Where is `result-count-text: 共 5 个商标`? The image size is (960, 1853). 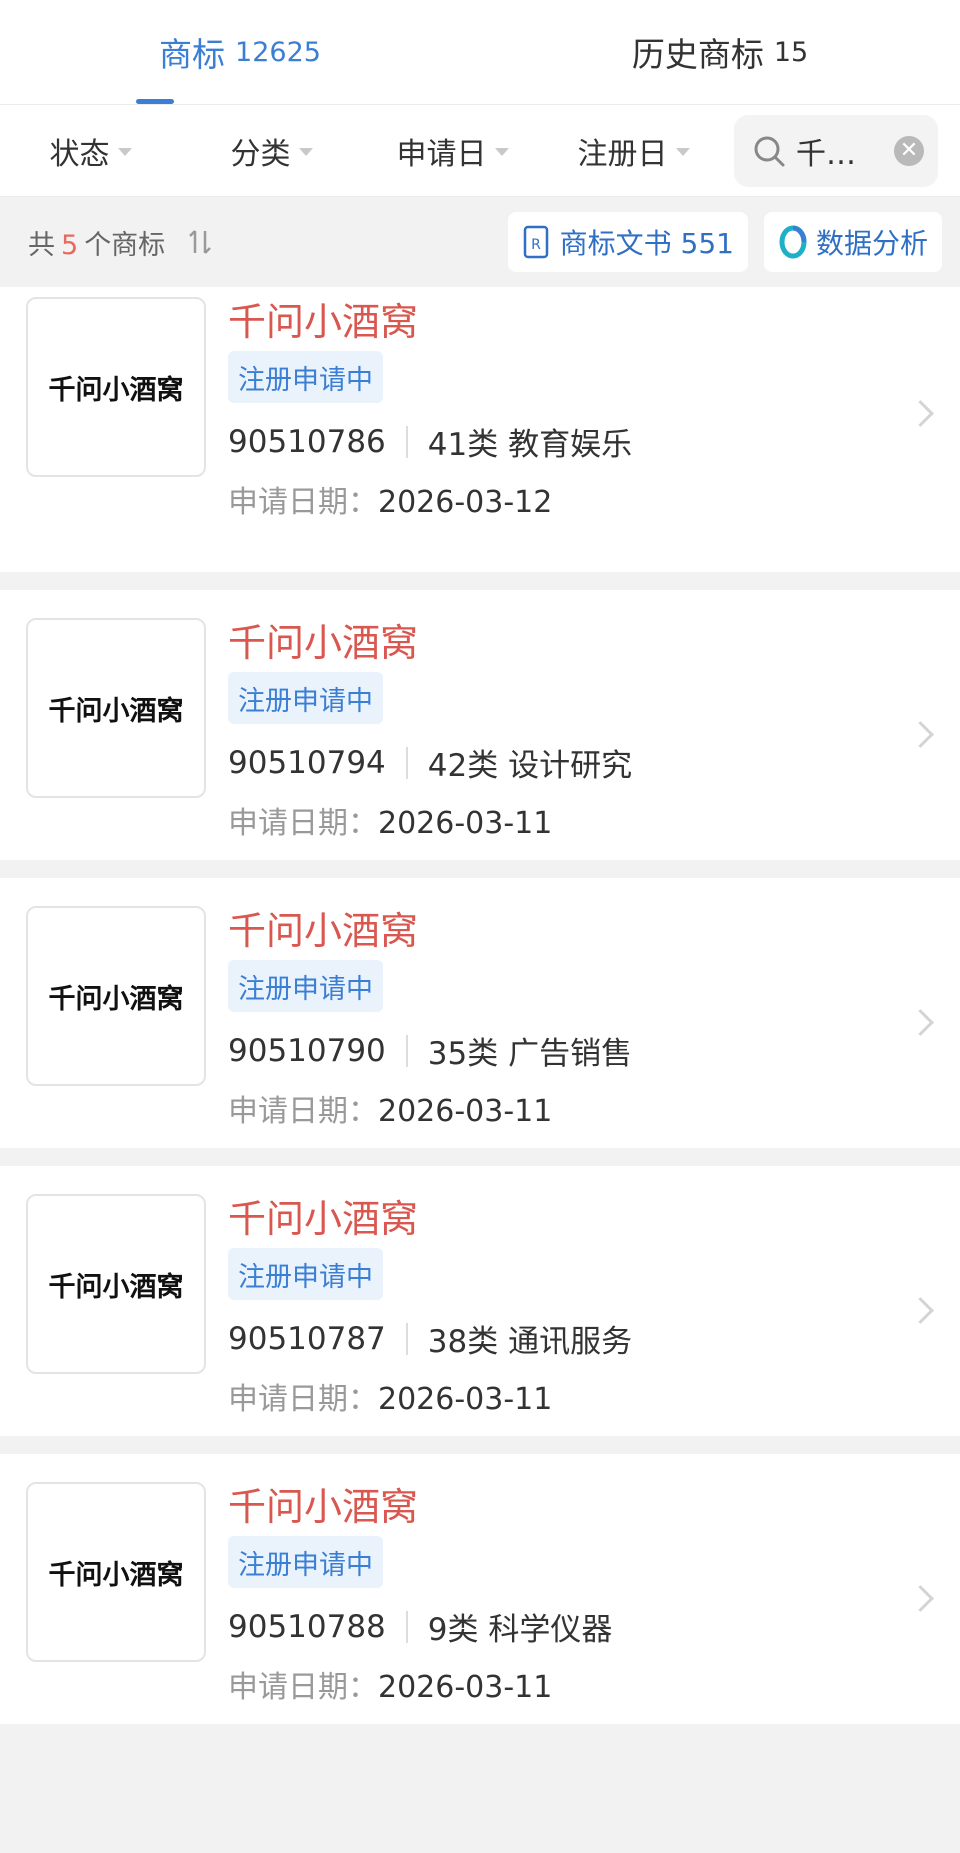
result-count-text: 共 5 个商标 is located at coordinates (96, 242).